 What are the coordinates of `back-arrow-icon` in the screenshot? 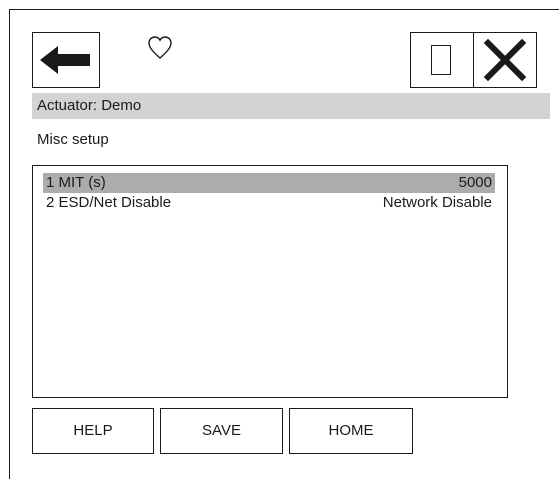 It's located at (64, 59).